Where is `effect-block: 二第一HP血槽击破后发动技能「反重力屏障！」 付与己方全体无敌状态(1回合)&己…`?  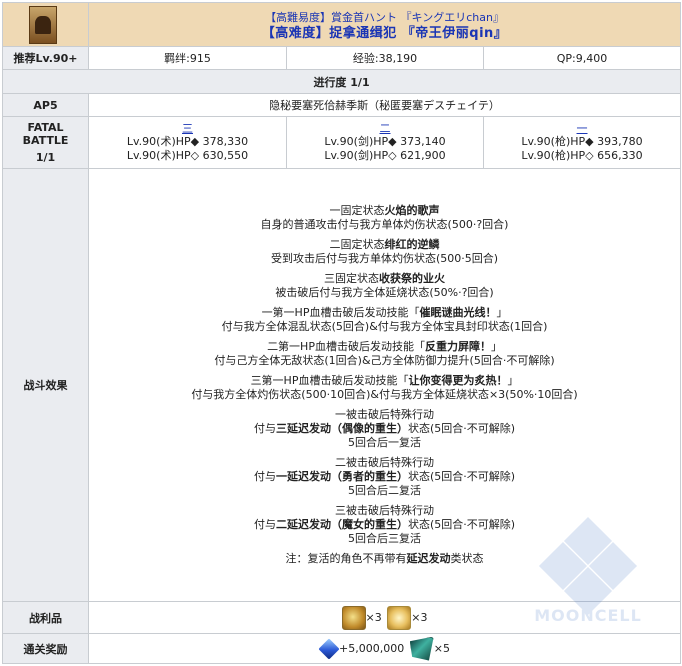 effect-block: 二第一HP血槽击破后发动技能「反重力屏障！」 付与己方全体无敌状态(1回合)&己… is located at coordinates (384, 354).